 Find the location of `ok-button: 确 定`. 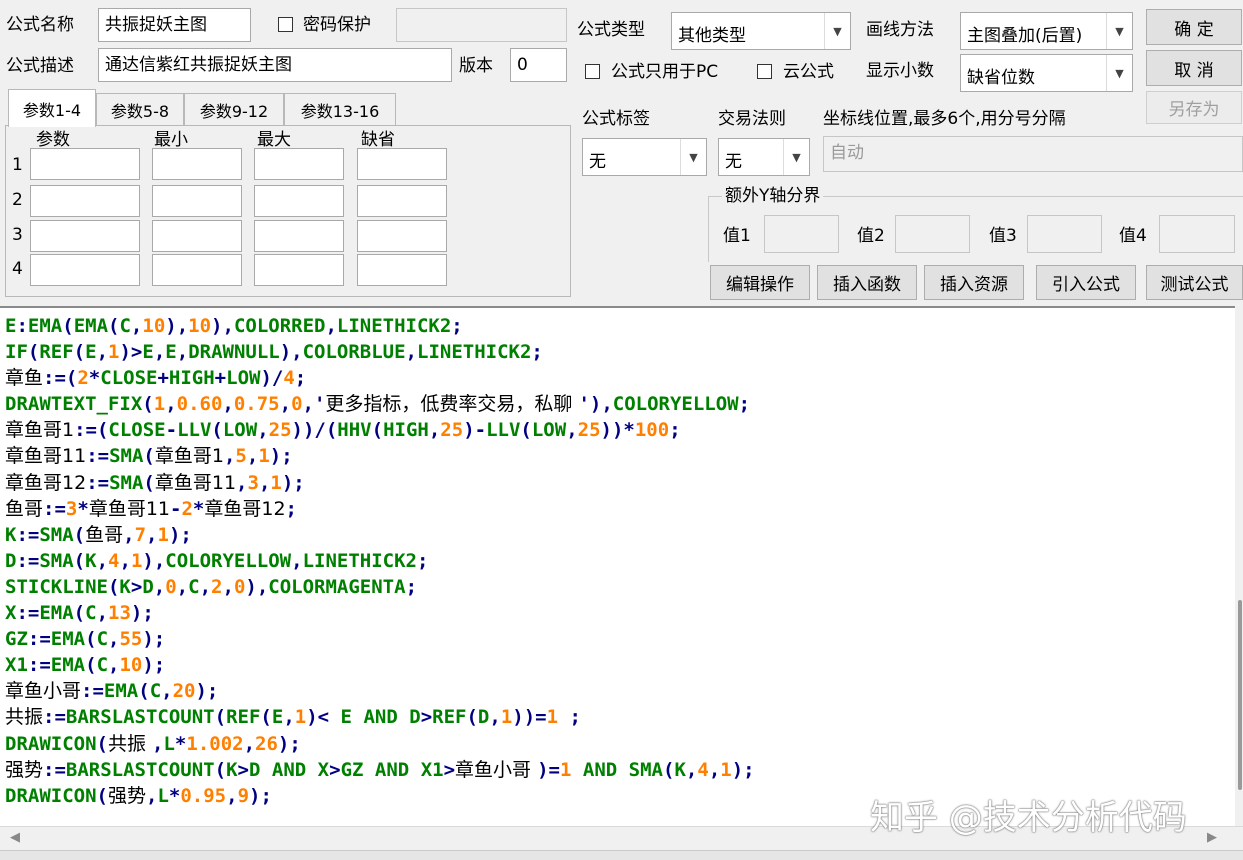

ok-button: 确 定 is located at coordinates (1194, 27).